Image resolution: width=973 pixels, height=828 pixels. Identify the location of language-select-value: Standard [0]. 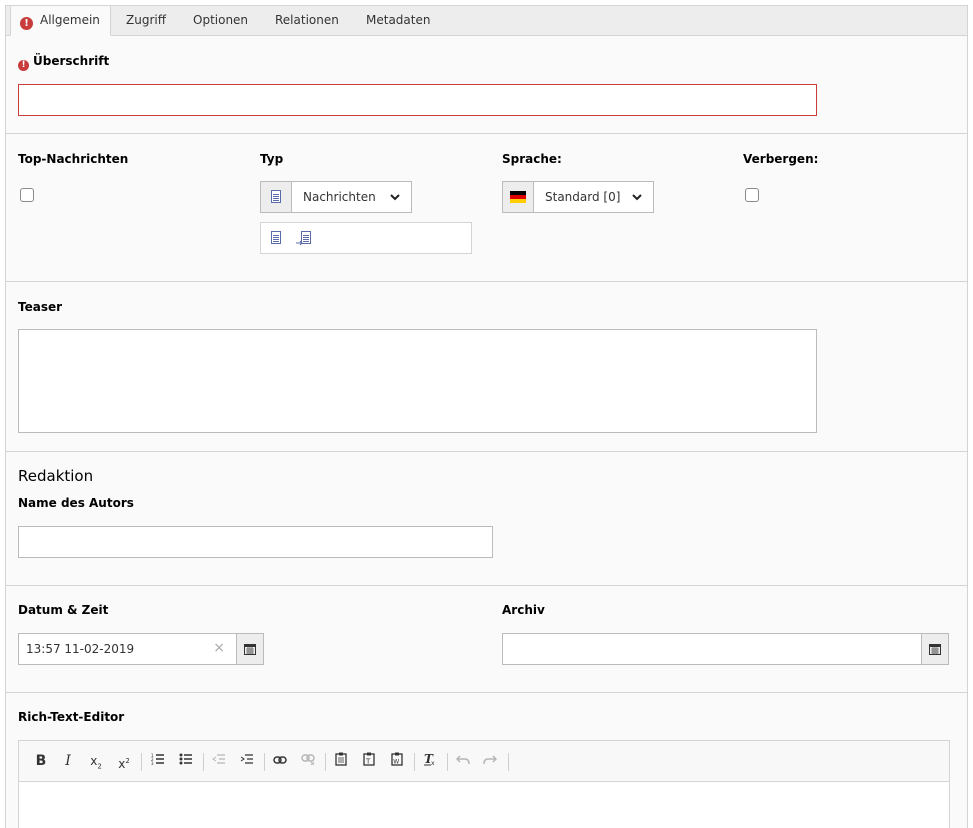
(583, 197).